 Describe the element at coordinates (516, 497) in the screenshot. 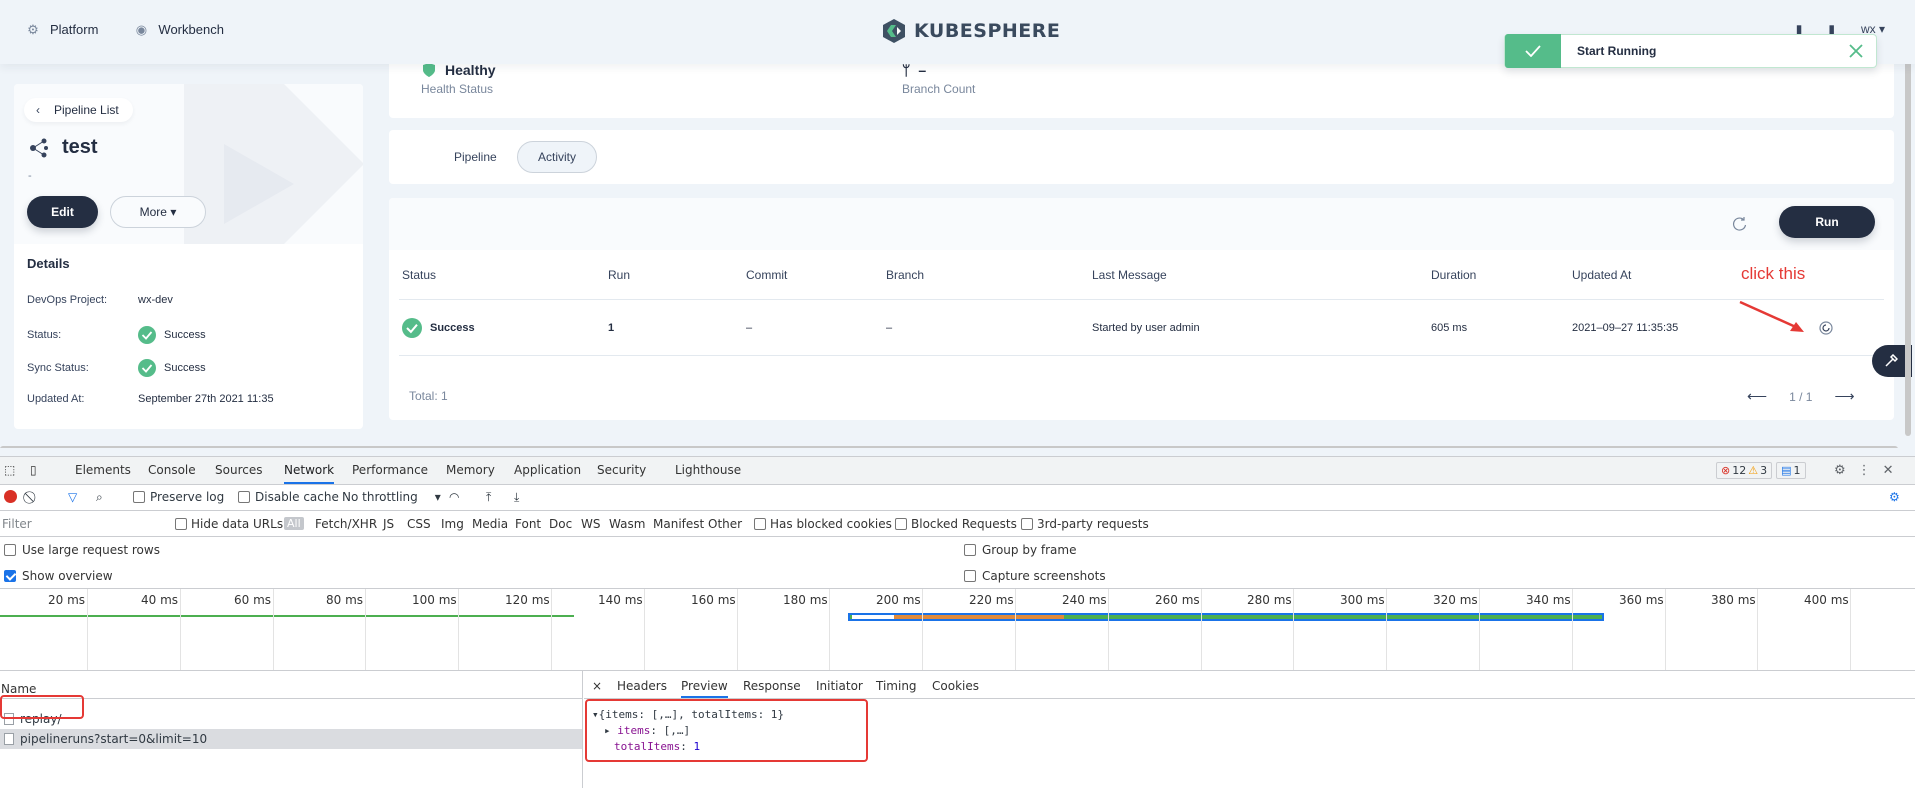

I see `export-har-icon: ⤓` at that location.